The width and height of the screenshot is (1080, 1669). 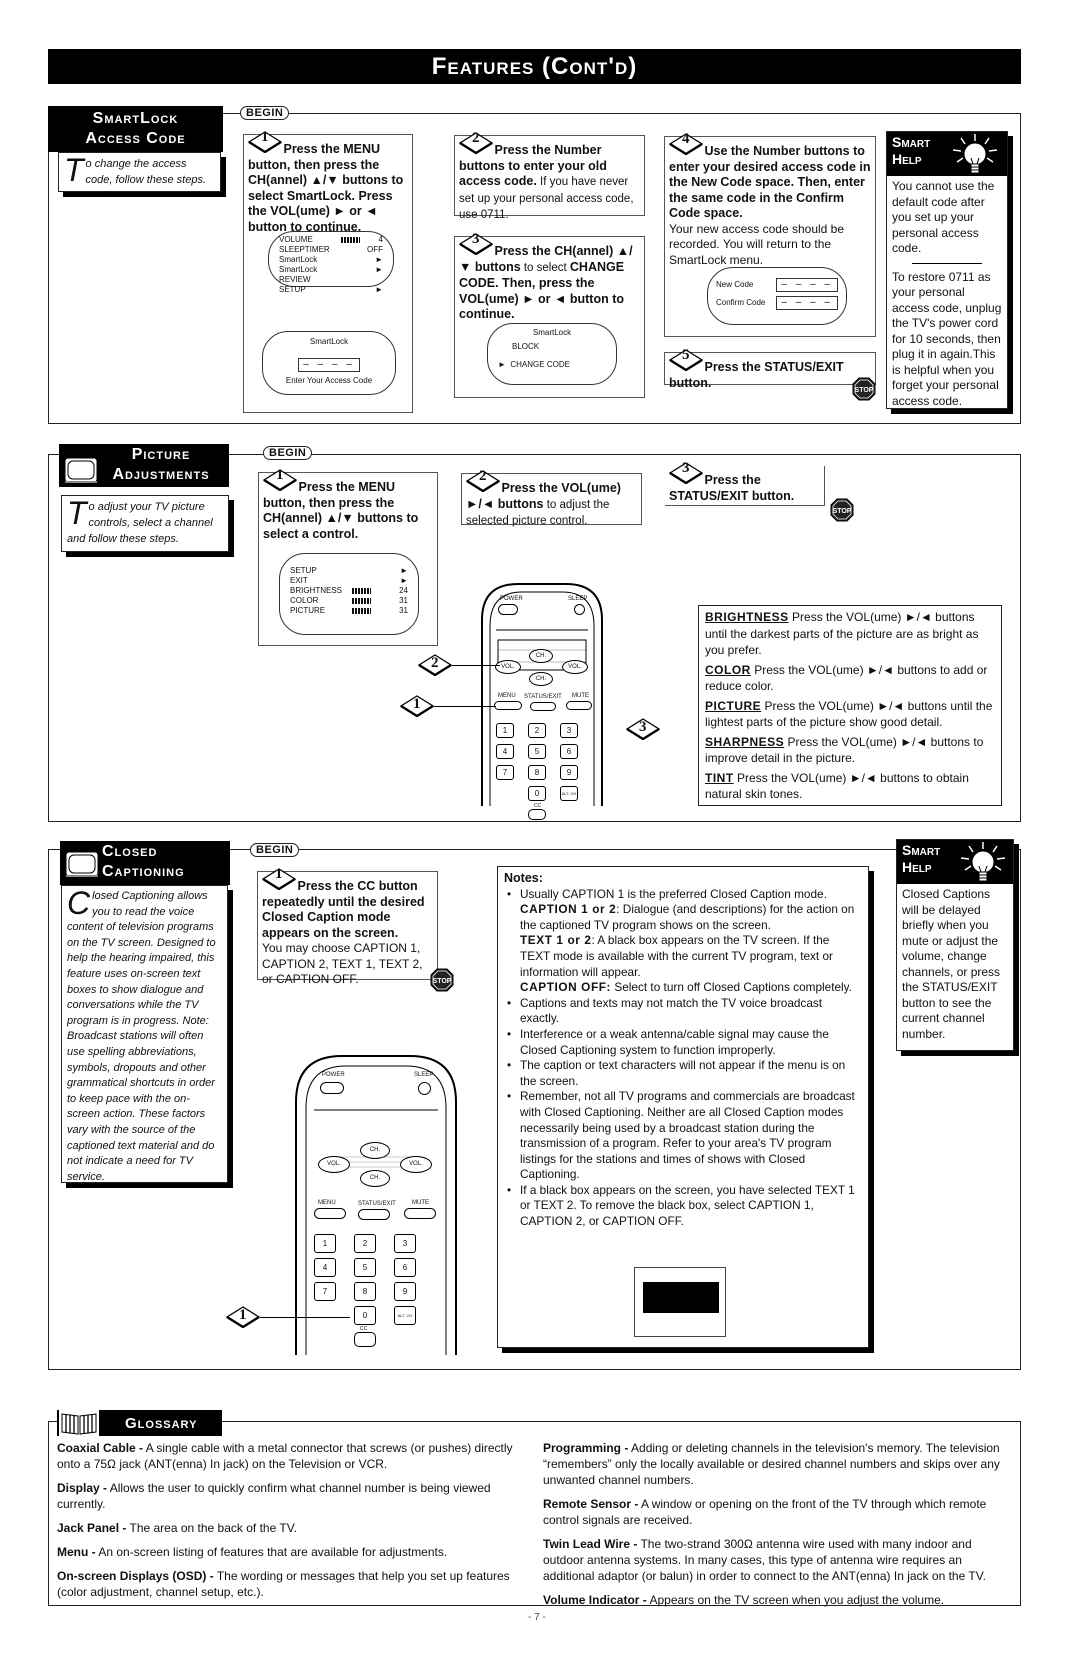 I want to click on osd-menu-item: VOLUME 4, so click(x=331, y=239).